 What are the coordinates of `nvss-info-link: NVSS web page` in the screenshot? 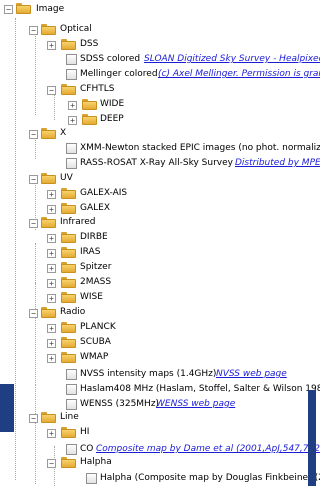 It's located at (251, 374).